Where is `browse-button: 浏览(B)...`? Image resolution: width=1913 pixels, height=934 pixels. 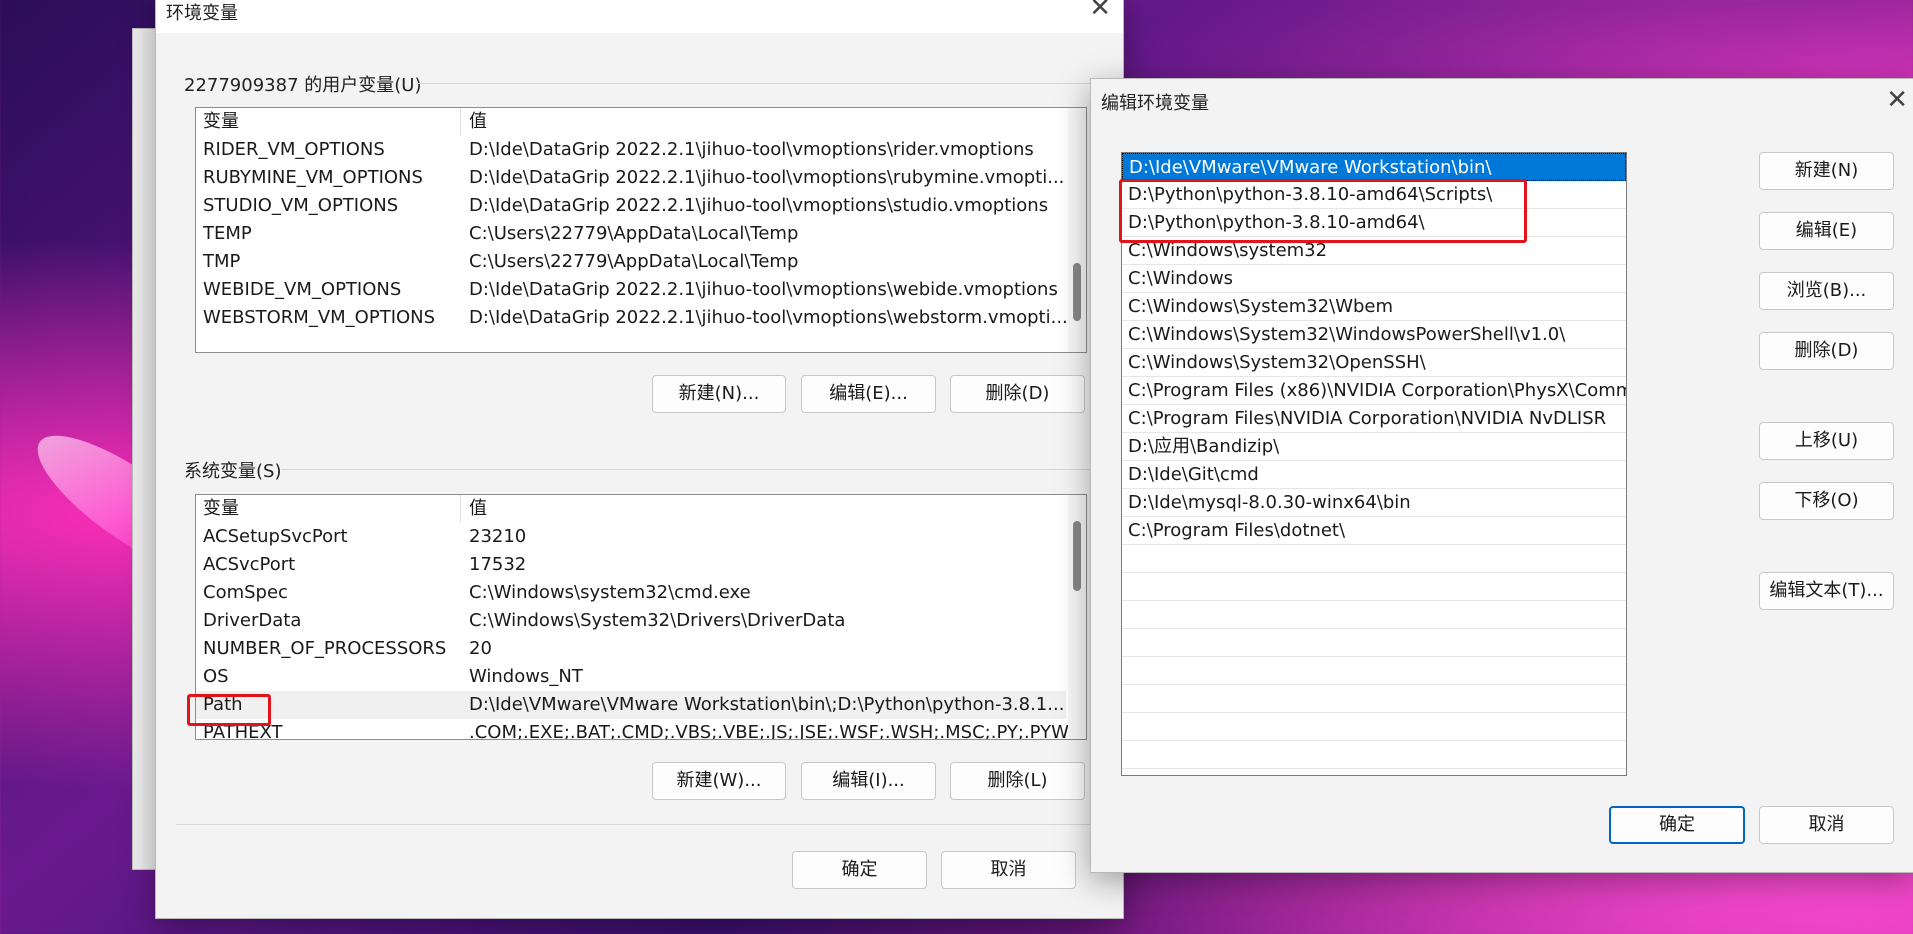
browse-button: 浏览(B)... is located at coordinates (1826, 291).